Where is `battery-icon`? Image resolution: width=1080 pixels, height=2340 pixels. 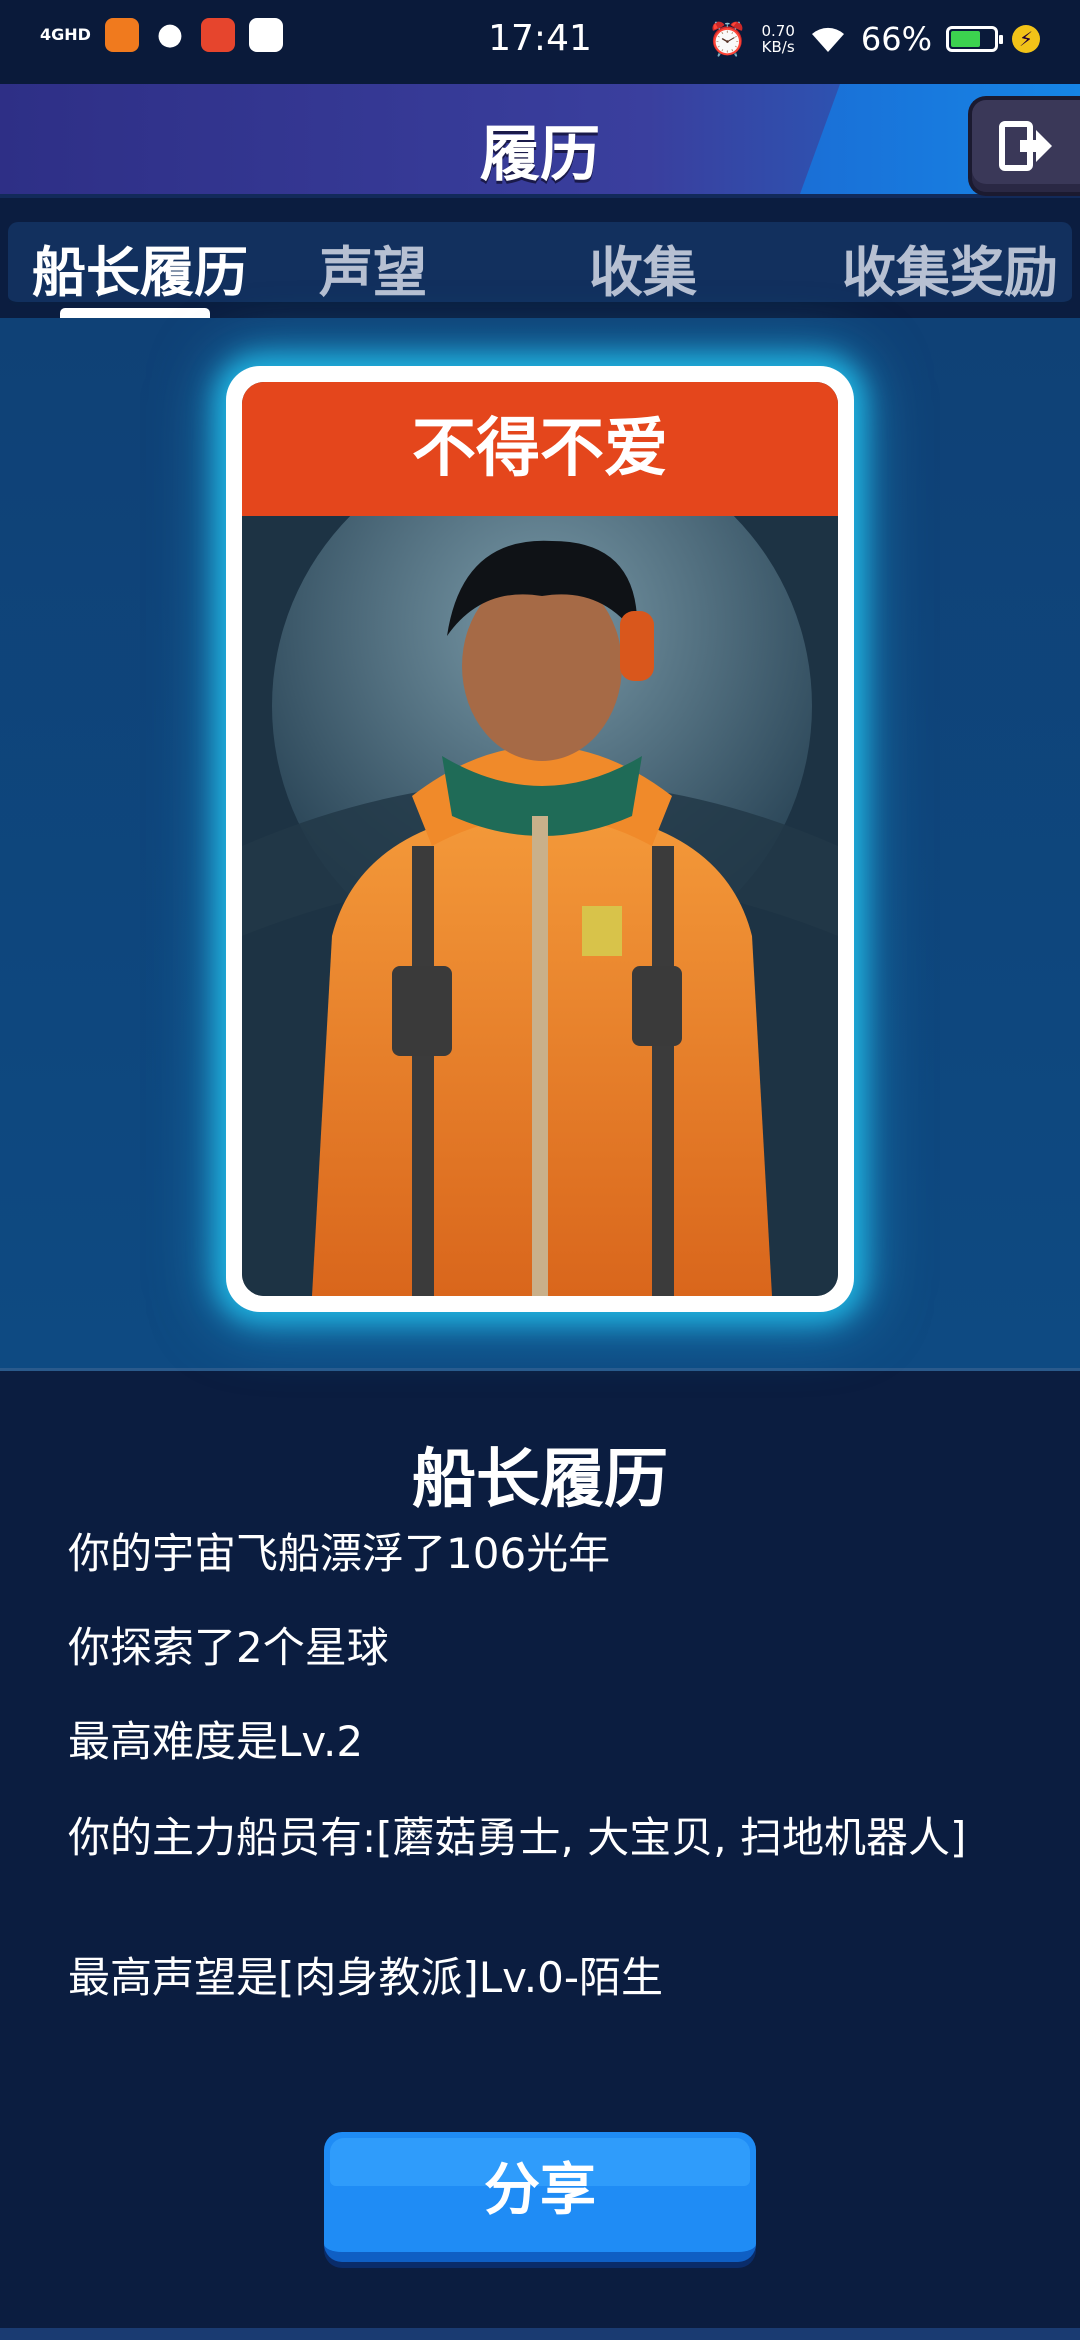
battery-icon is located at coordinates (974, 39).